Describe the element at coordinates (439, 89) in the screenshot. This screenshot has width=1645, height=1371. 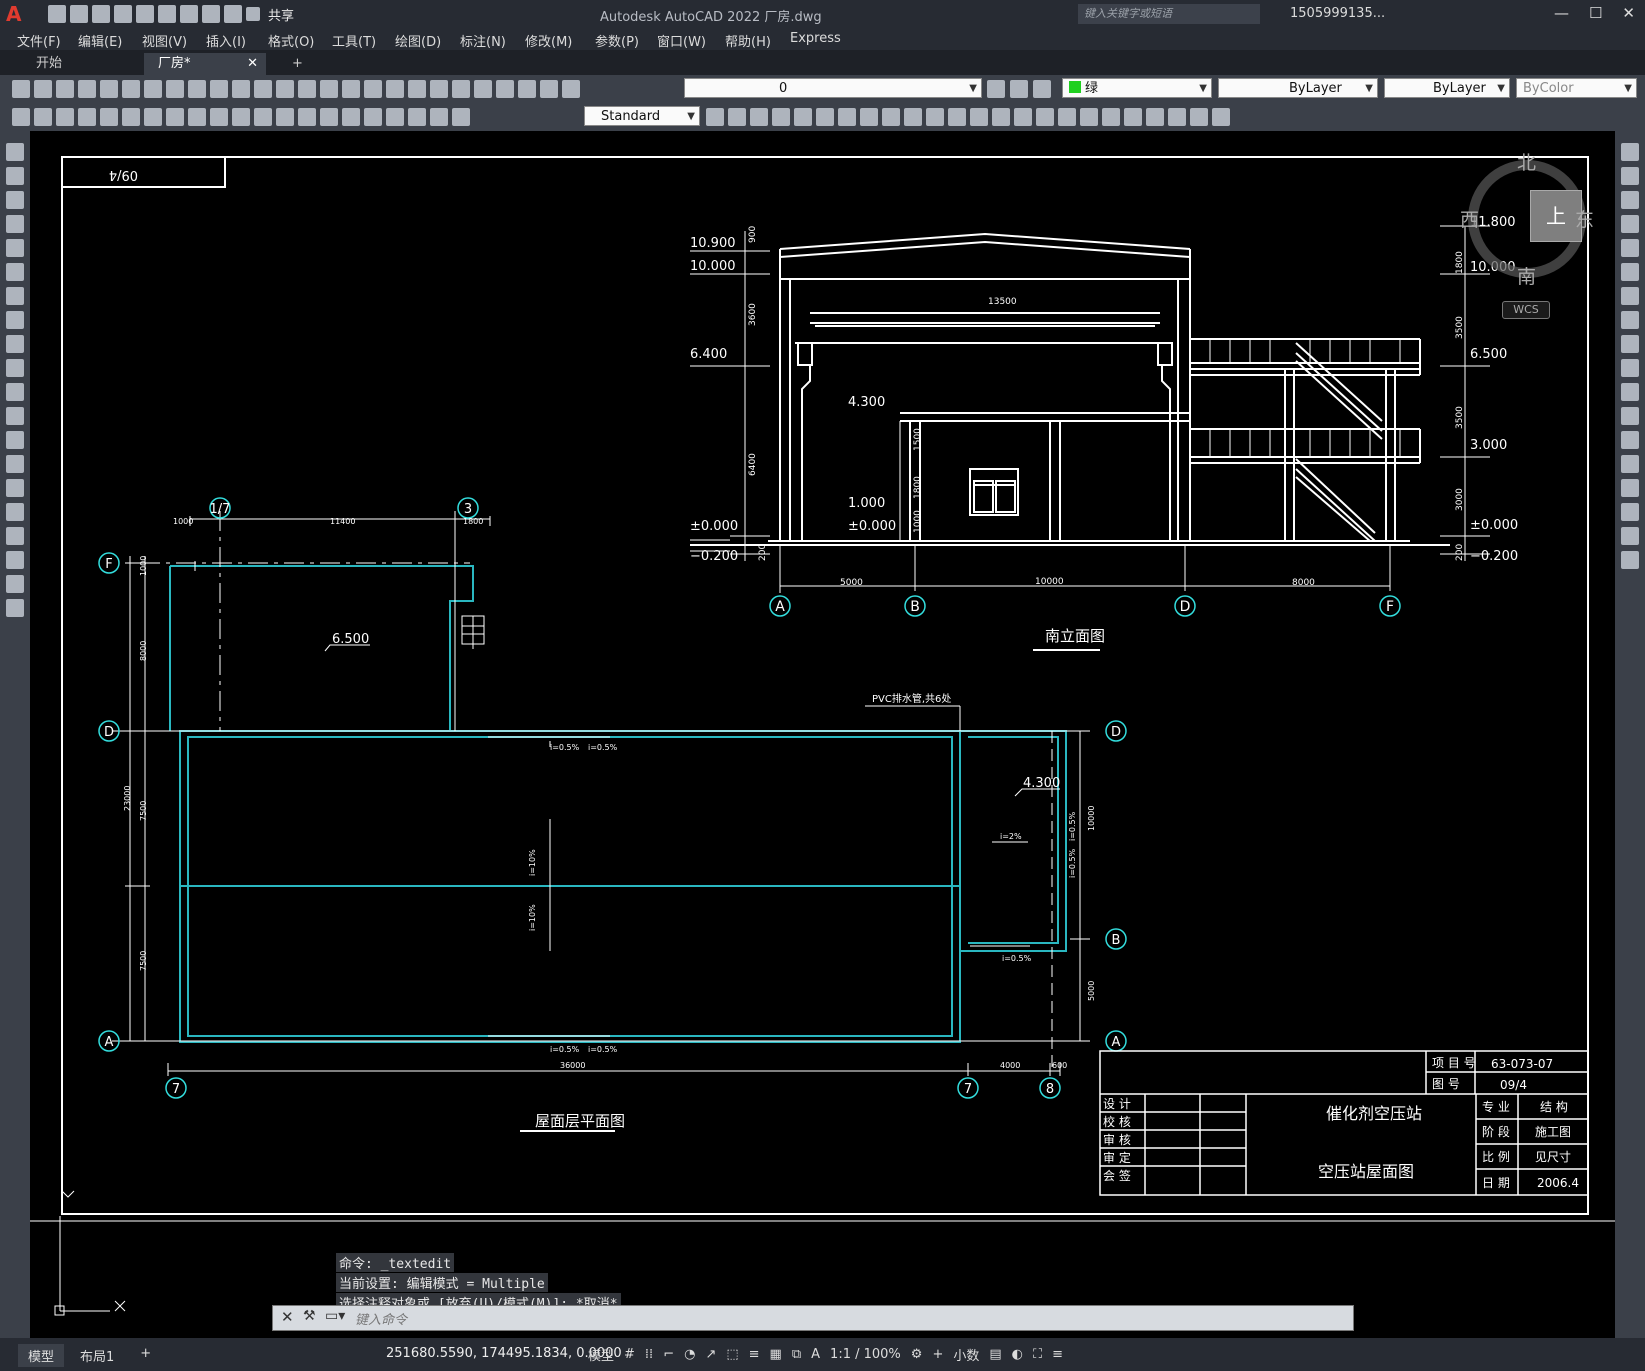
I see `design-center-icon` at that location.